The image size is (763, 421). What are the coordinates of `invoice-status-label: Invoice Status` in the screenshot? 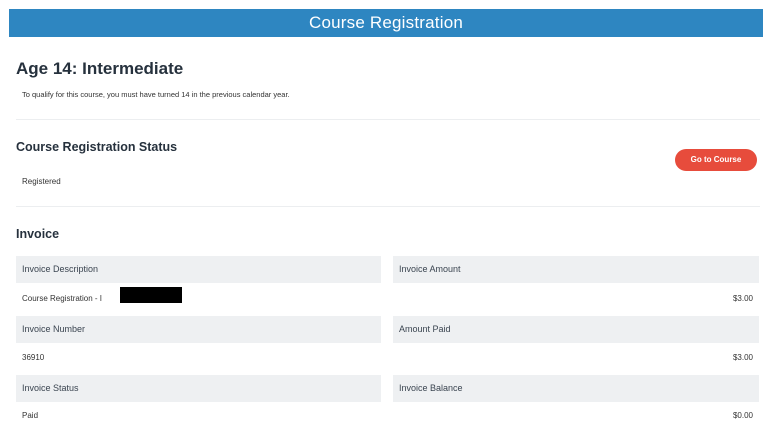 It's located at (198, 388).